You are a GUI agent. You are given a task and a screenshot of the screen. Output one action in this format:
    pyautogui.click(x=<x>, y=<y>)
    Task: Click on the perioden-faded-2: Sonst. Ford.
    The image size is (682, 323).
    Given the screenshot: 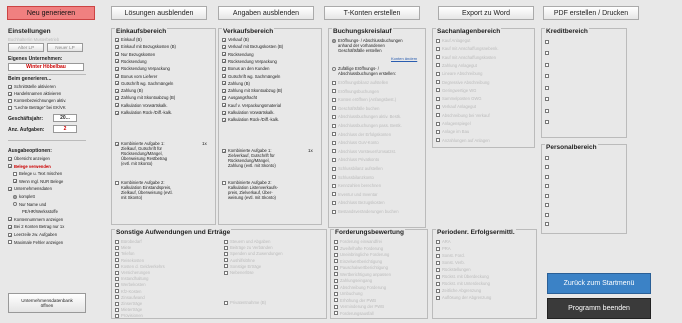 What is the action you would take?
    pyautogui.click(x=450, y=255)
    